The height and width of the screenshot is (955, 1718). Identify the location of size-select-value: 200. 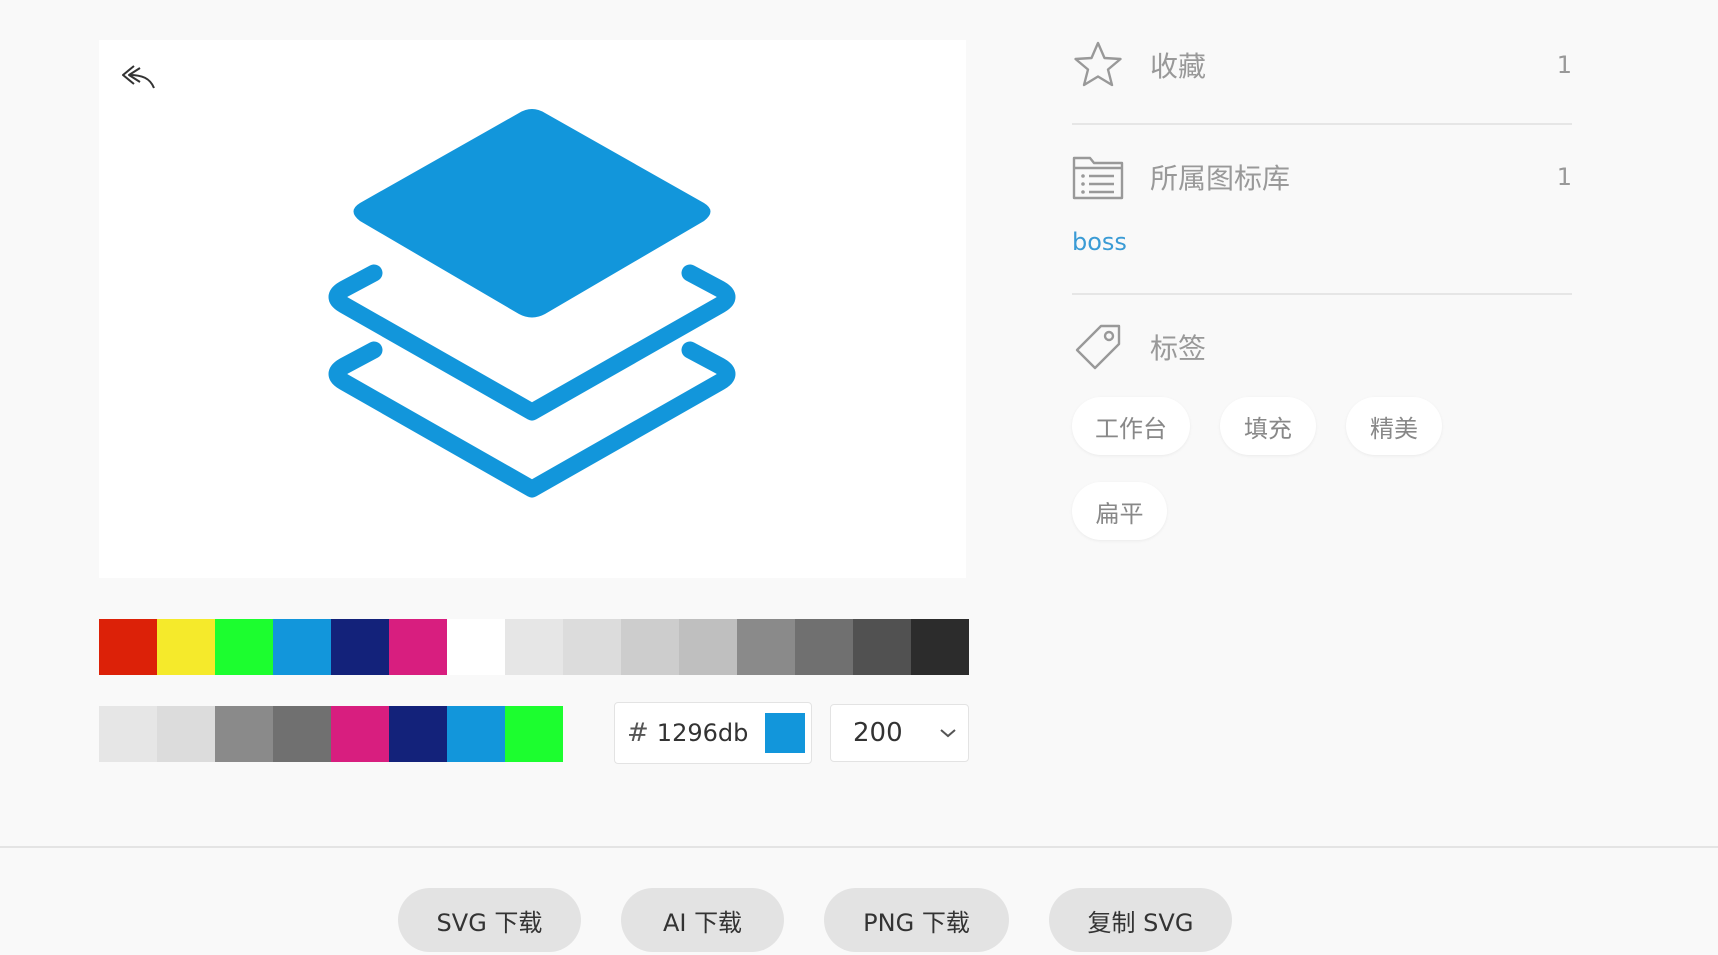
(878, 733).